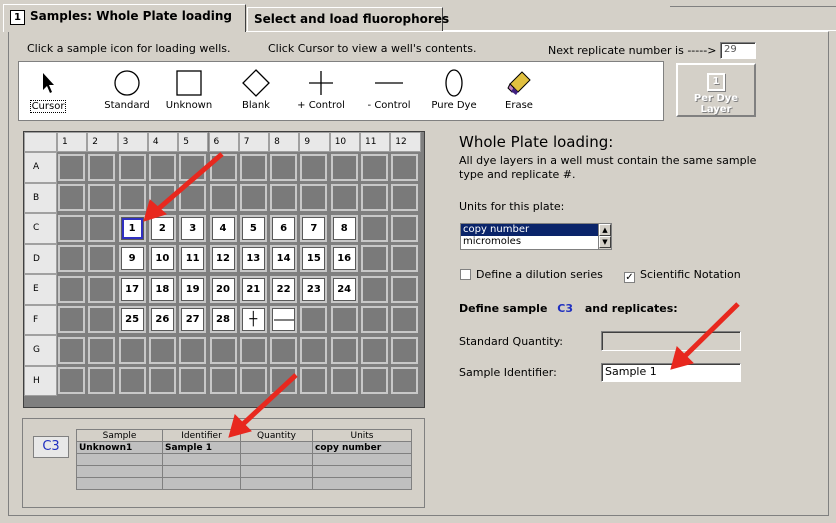 The width and height of the screenshot is (836, 523). What do you see at coordinates (263, 405) in the screenshot?
I see `arrow-to-identifier` at bounding box center [263, 405].